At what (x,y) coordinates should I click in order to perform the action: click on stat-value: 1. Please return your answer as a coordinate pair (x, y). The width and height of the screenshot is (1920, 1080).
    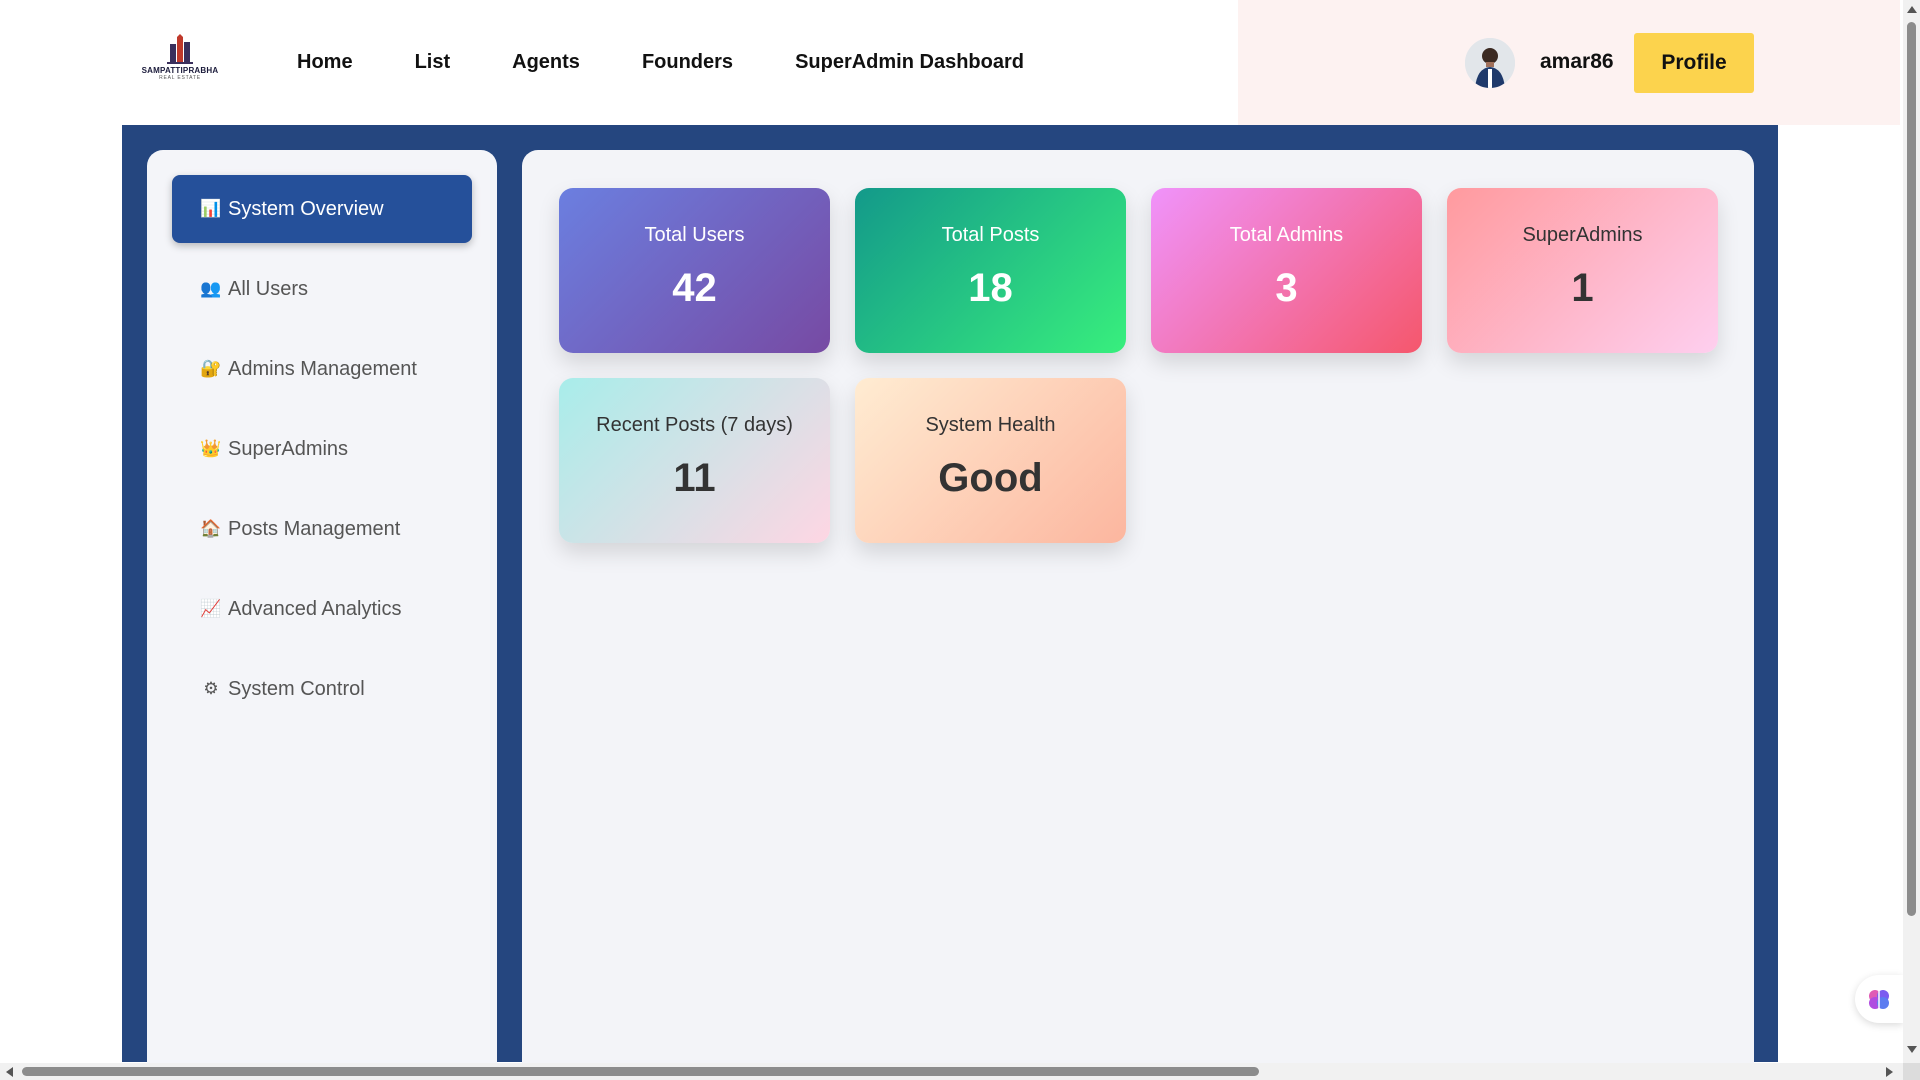
    Looking at the image, I should click on (1582, 288).